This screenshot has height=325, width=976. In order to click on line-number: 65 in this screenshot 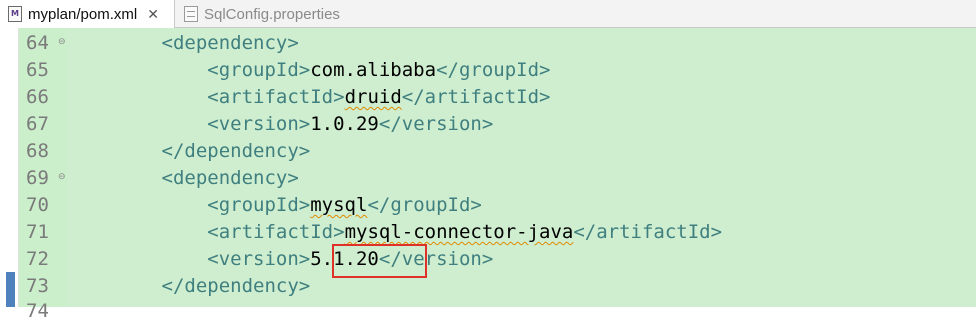, I will do `click(37, 70)`.